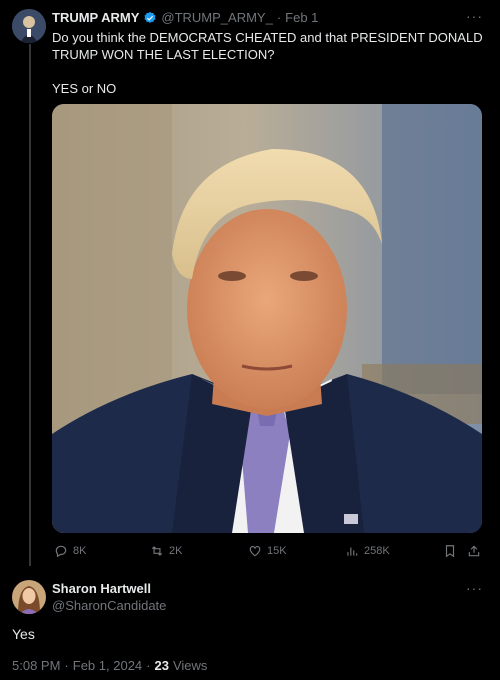 The height and width of the screenshot is (680, 500). Describe the element at coordinates (61, 551) in the screenshot. I see `reply-icon` at that location.